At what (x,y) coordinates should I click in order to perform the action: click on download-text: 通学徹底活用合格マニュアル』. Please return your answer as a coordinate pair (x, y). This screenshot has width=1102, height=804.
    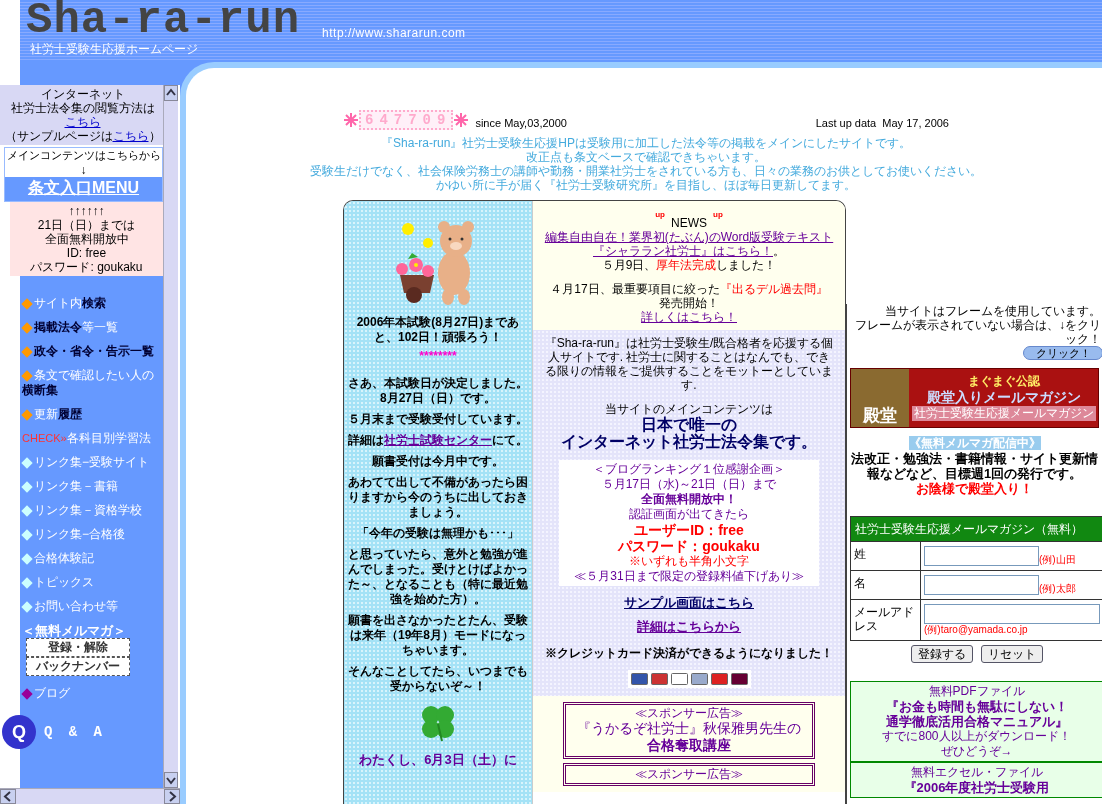
    Looking at the image, I should click on (976, 721).